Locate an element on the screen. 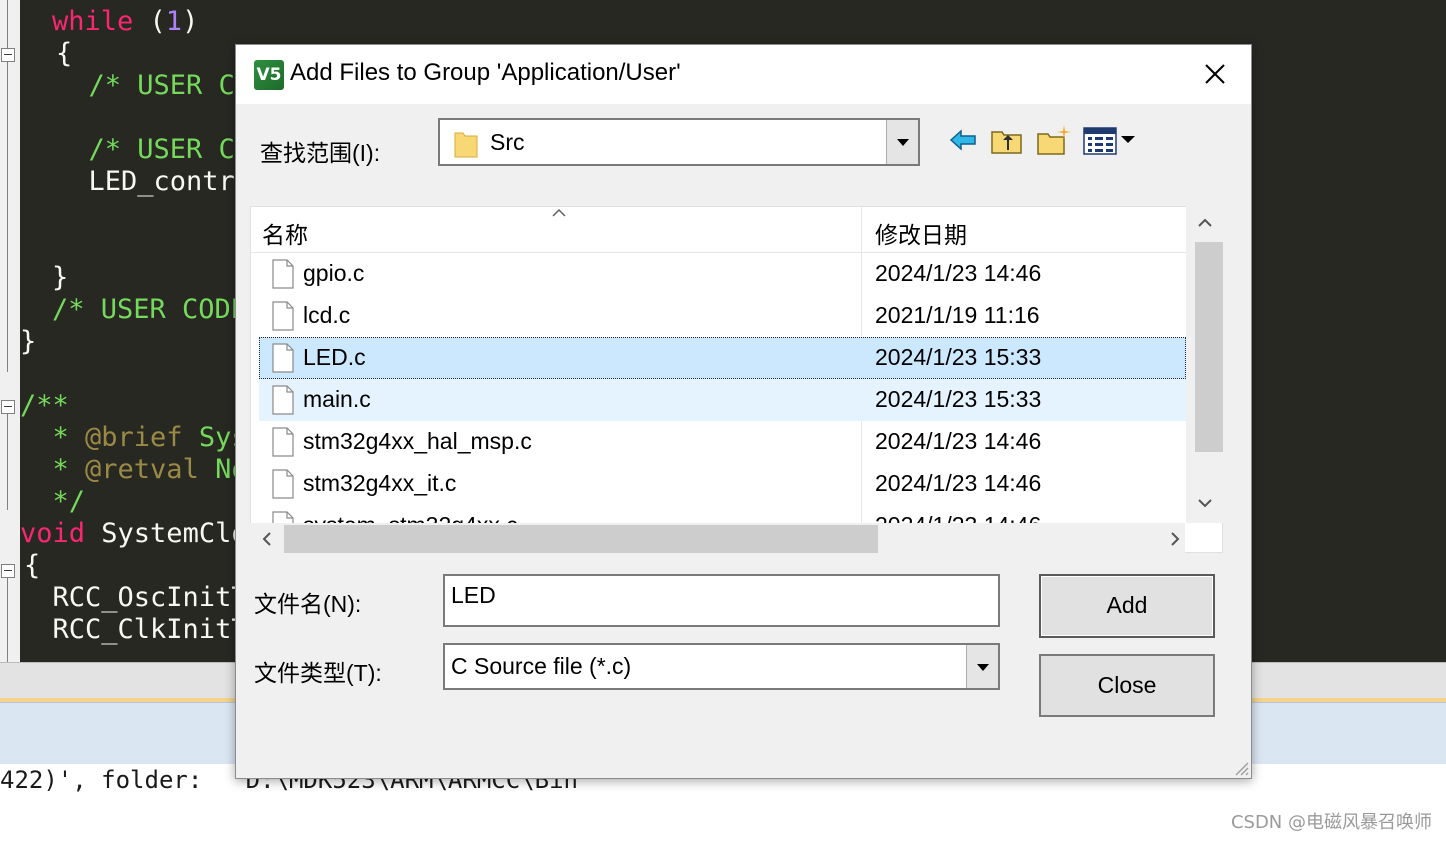  code-token: @brief is located at coordinates (134, 437).